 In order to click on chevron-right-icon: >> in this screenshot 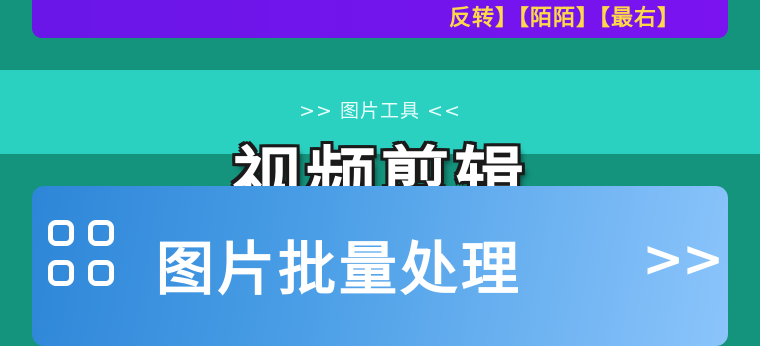, I will do `click(683, 259)`.